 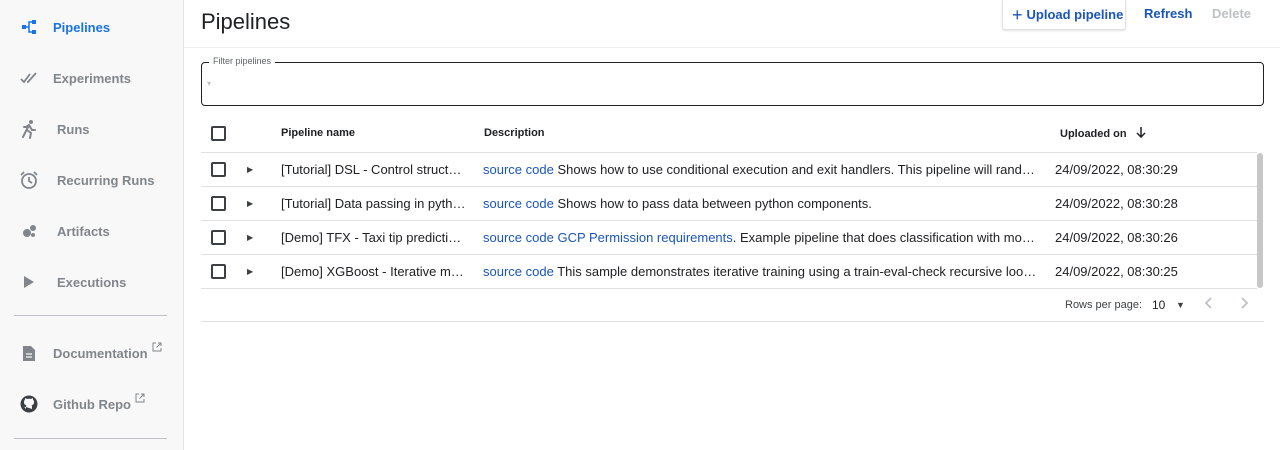 What do you see at coordinates (29, 129) in the screenshot?
I see `runs-icon` at bounding box center [29, 129].